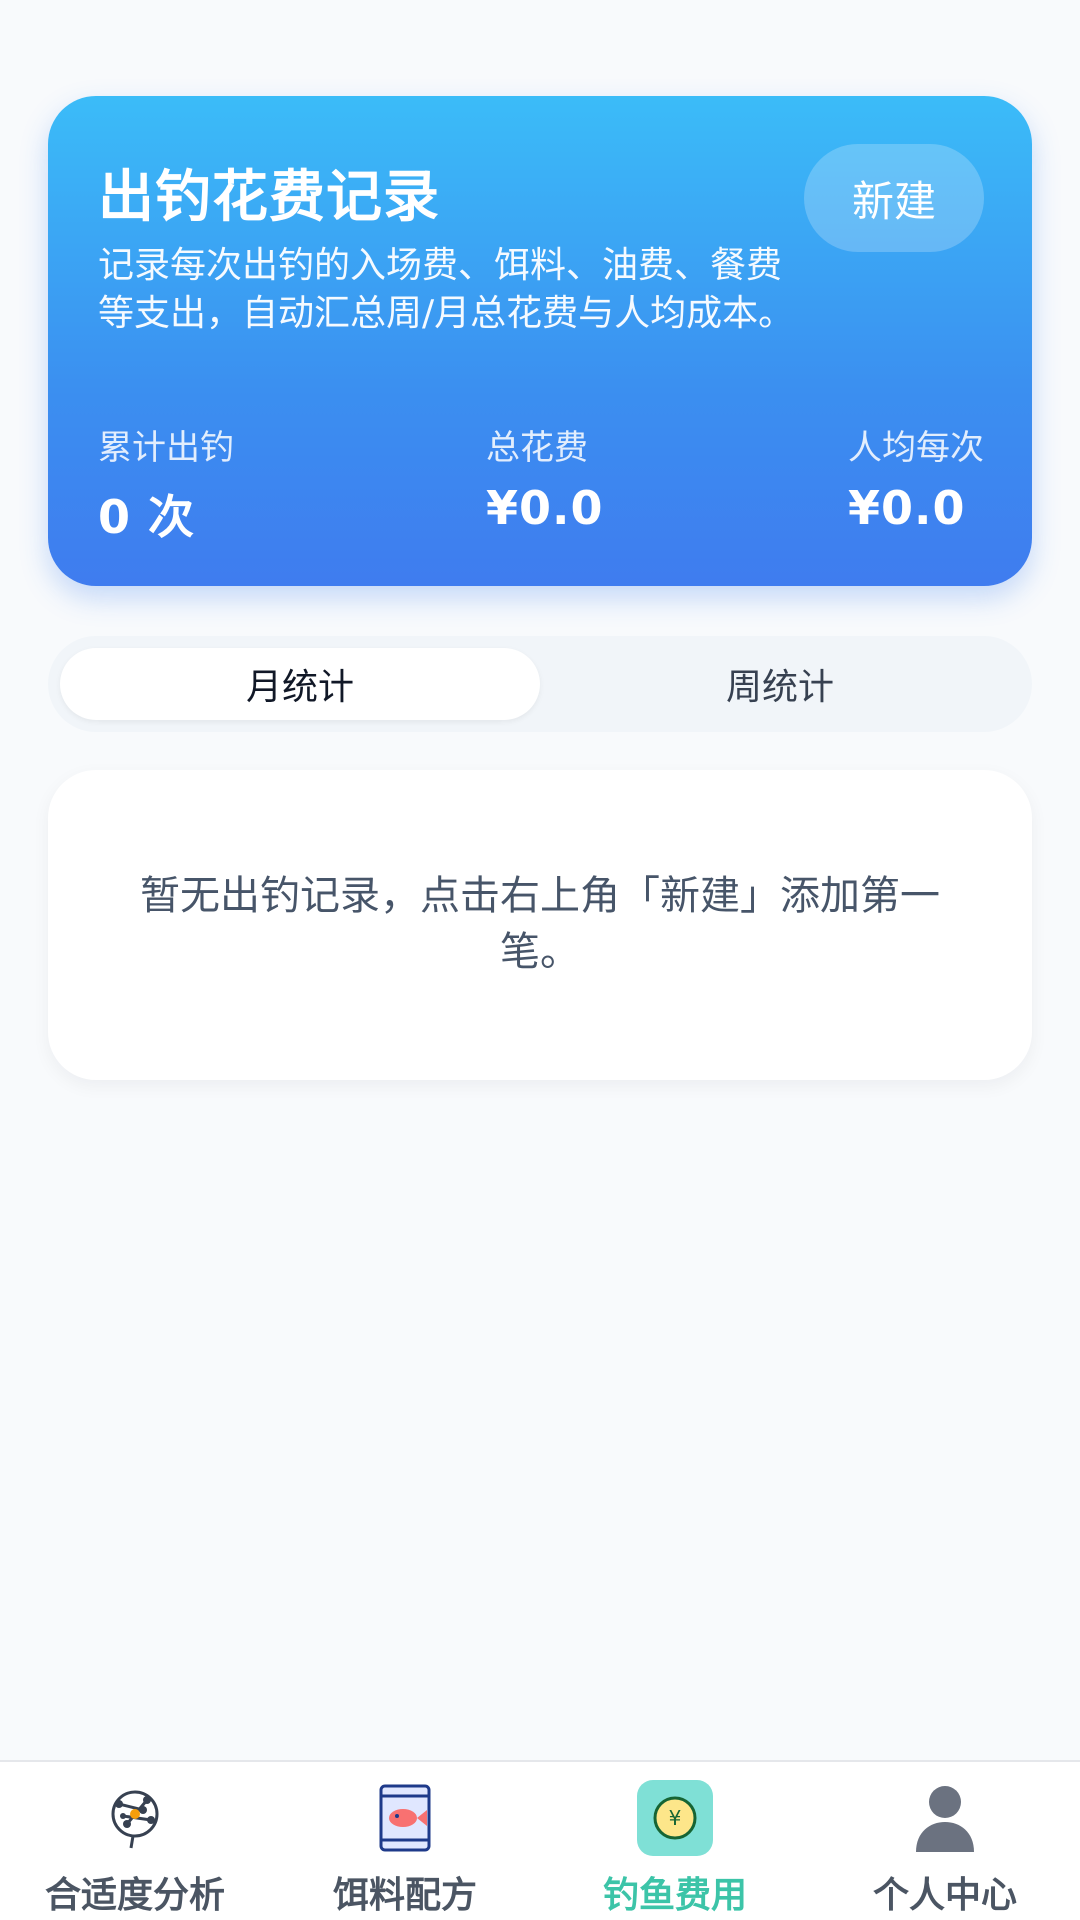 This screenshot has width=1080, height=1920. I want to click on nav-item-fishing-cost: ¥ 钓鱼费用, so click(675, 1841).